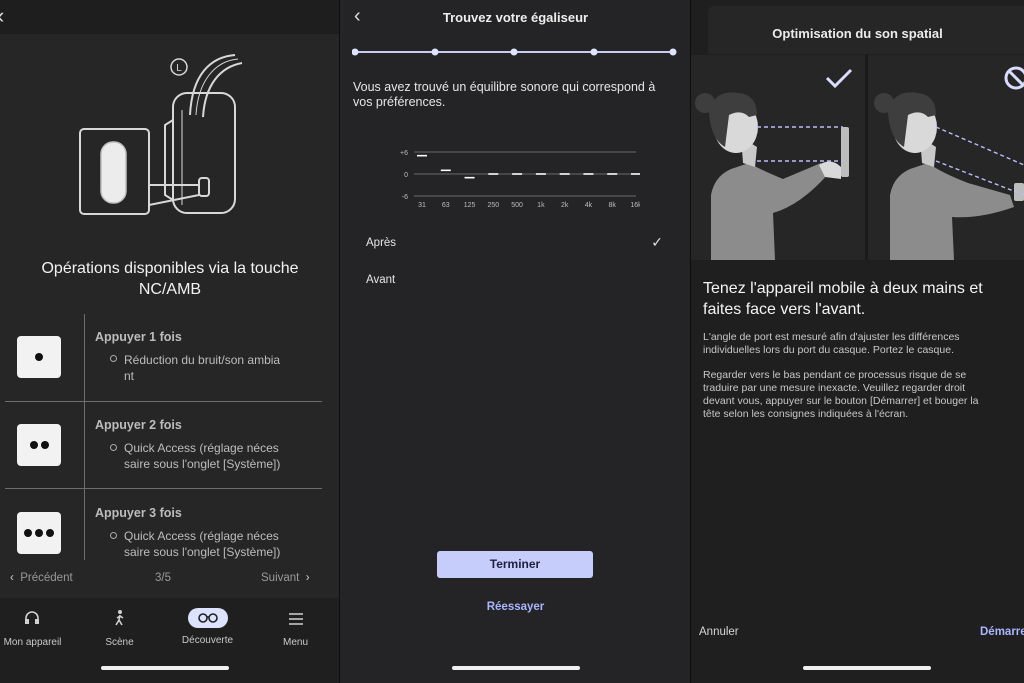 The height and width of the screenshot is (683, 1024). I want to click on x-tick-label: 1k, so click(541, 205).